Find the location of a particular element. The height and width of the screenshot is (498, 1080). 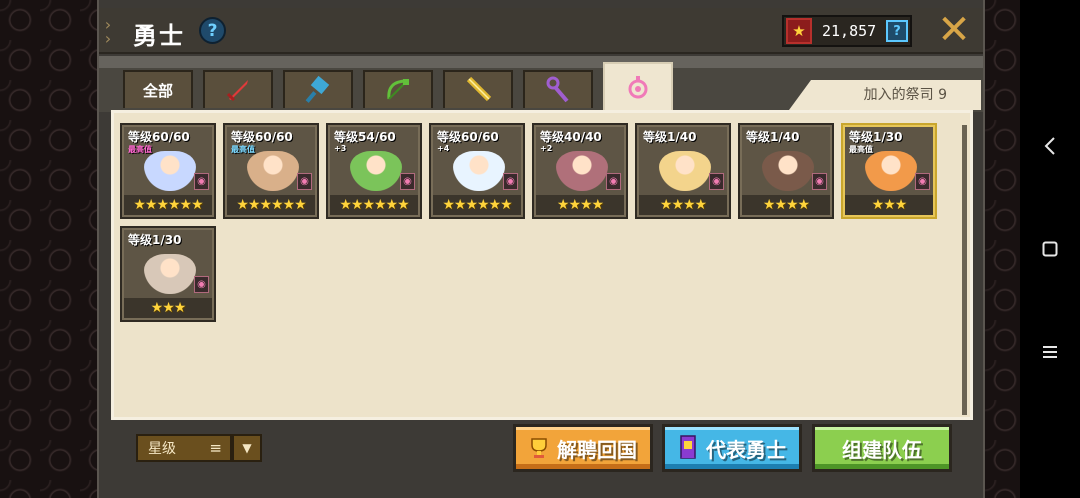

hero-card: 等级54/60 +3 ◉ ★★★★★★ is located at coordinates (374, 171).